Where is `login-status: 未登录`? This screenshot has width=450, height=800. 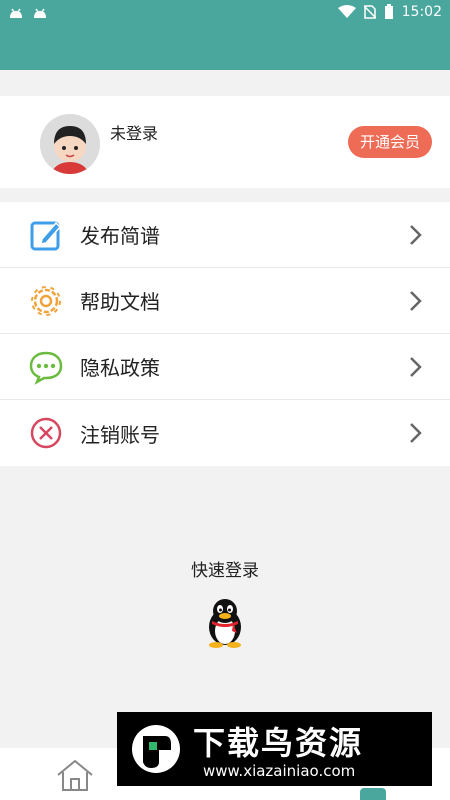
login-status: 未登录 is located at coordinates (134, 132).